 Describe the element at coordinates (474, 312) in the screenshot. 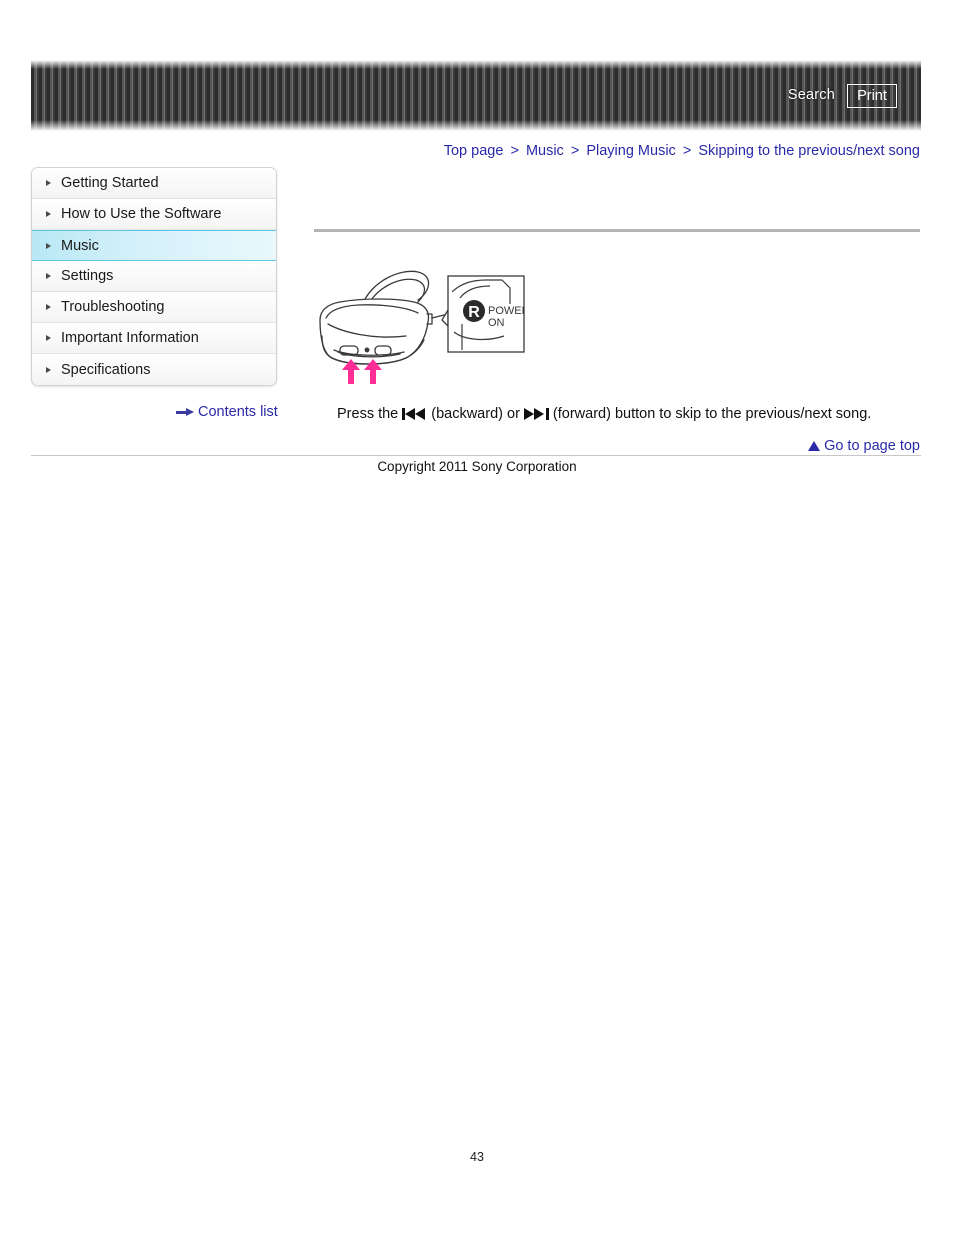

I see `callout-badge-r: R` at that location.